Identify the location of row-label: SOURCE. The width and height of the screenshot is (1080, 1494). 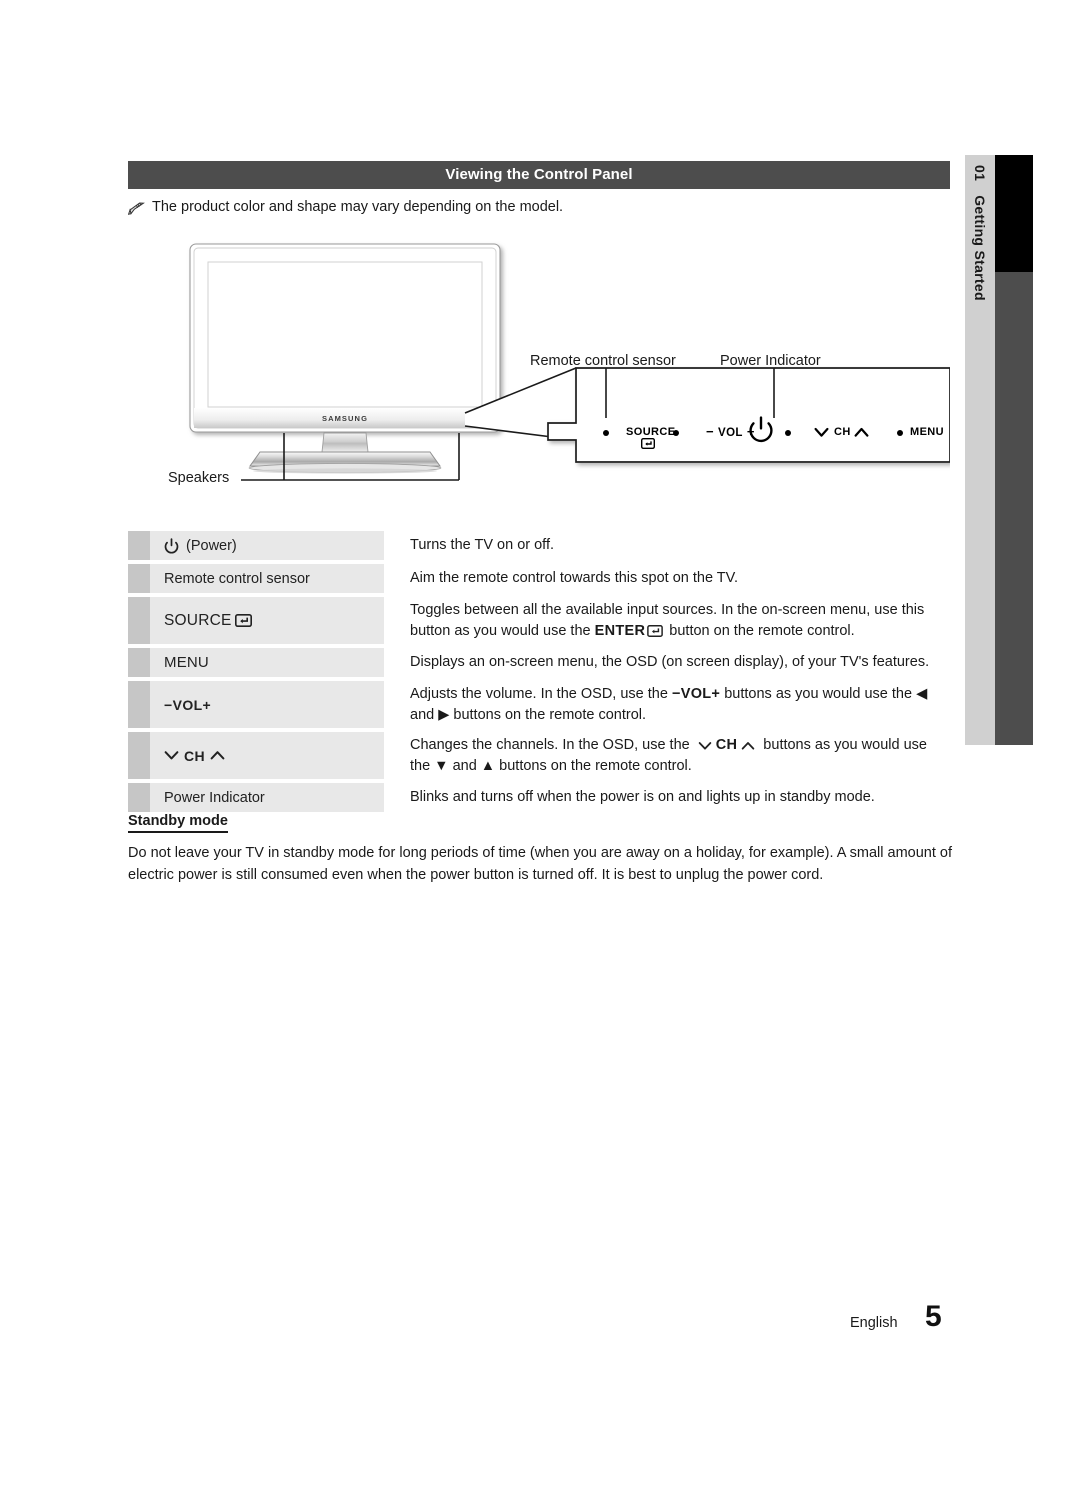
(267, 620).